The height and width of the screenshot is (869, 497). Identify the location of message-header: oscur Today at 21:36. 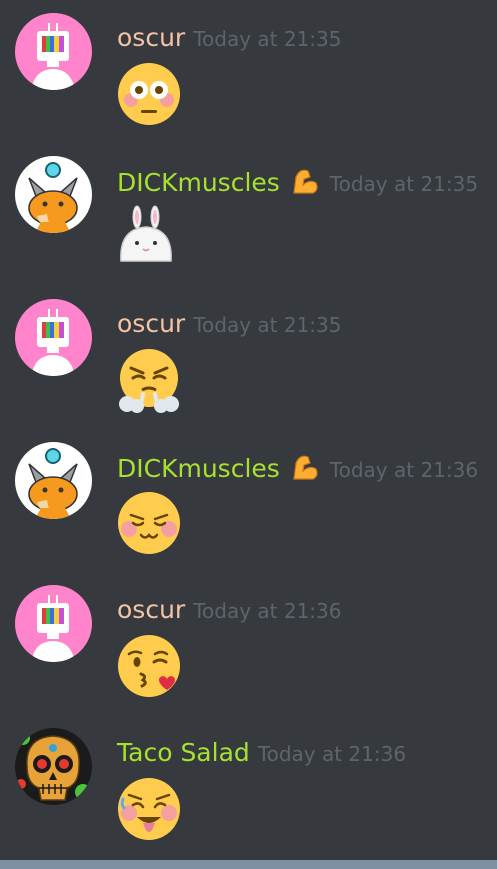
(229, 610).